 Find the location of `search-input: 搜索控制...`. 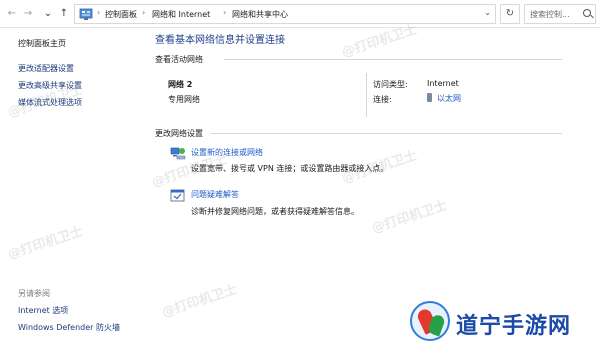

search-input: 搜索控制... is located at coordinates (560, 14).